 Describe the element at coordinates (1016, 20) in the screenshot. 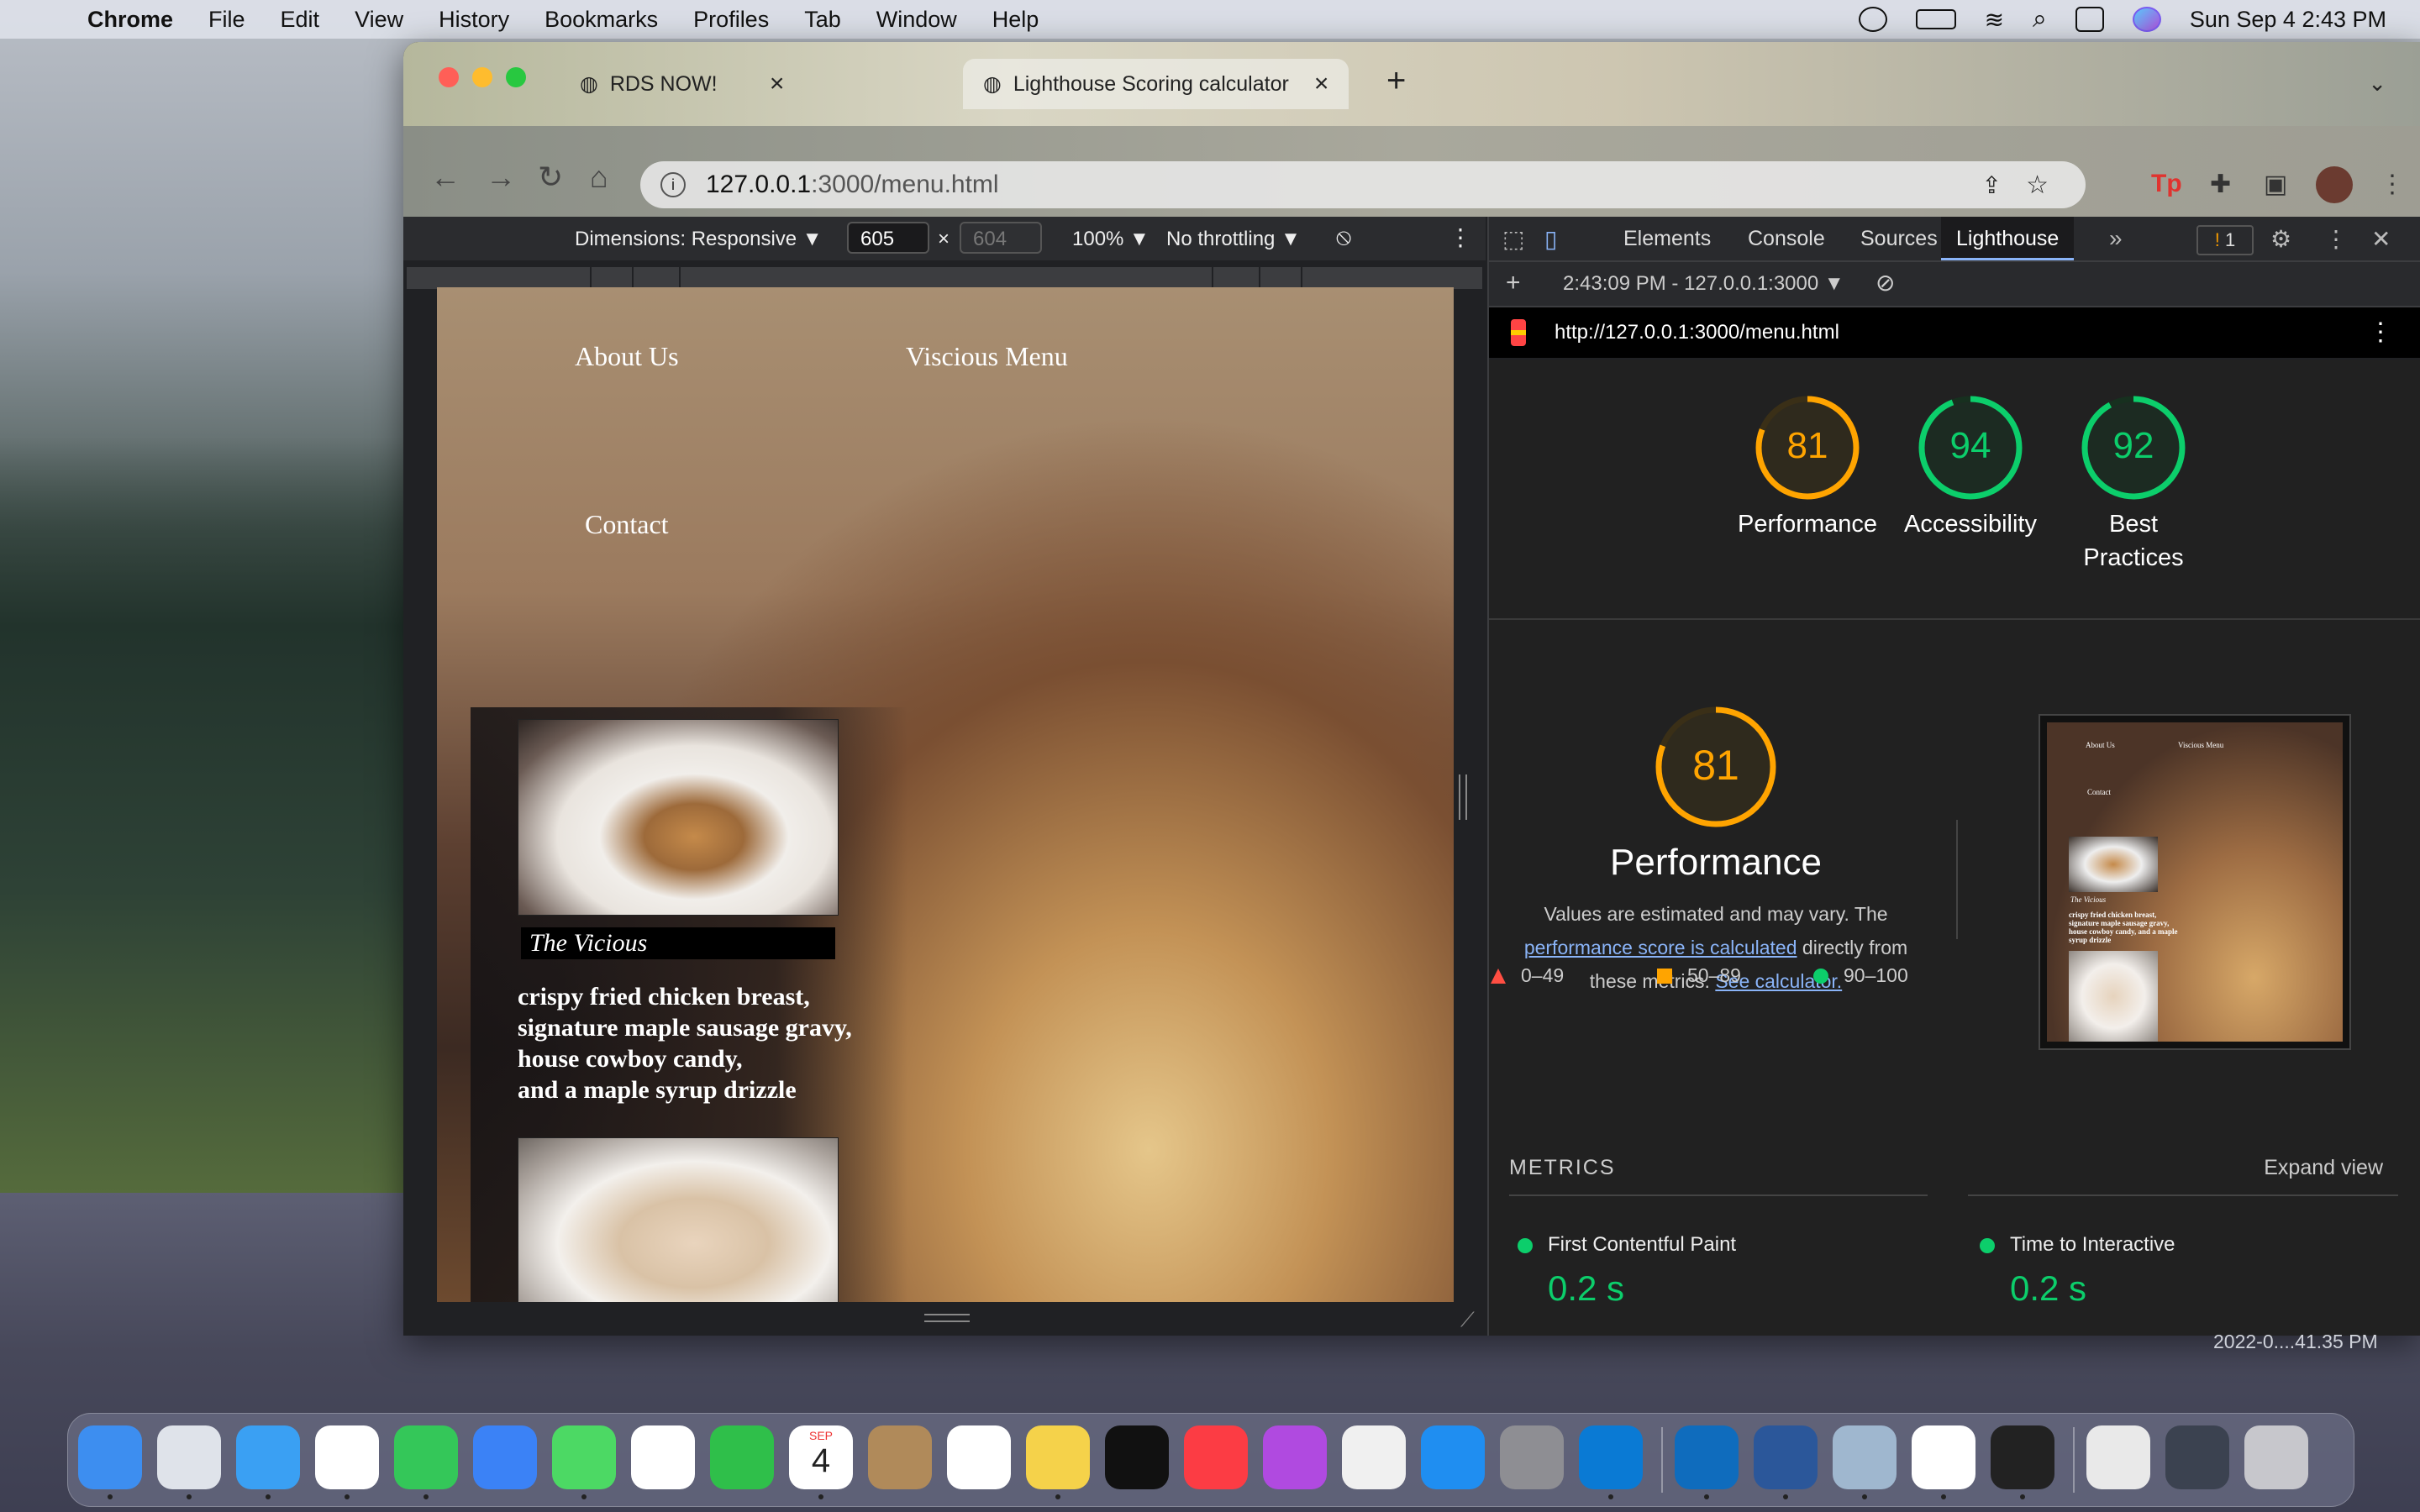

I see `menu-help: Help` at that location.